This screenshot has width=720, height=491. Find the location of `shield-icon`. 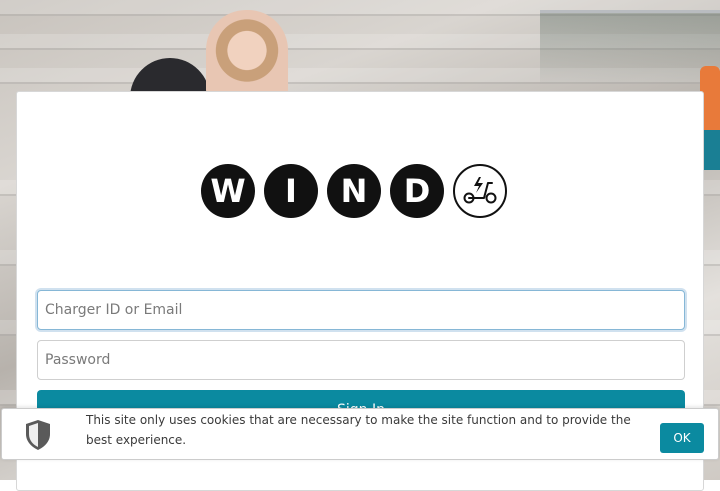

shield-icon is located at coordinates (38, 435).